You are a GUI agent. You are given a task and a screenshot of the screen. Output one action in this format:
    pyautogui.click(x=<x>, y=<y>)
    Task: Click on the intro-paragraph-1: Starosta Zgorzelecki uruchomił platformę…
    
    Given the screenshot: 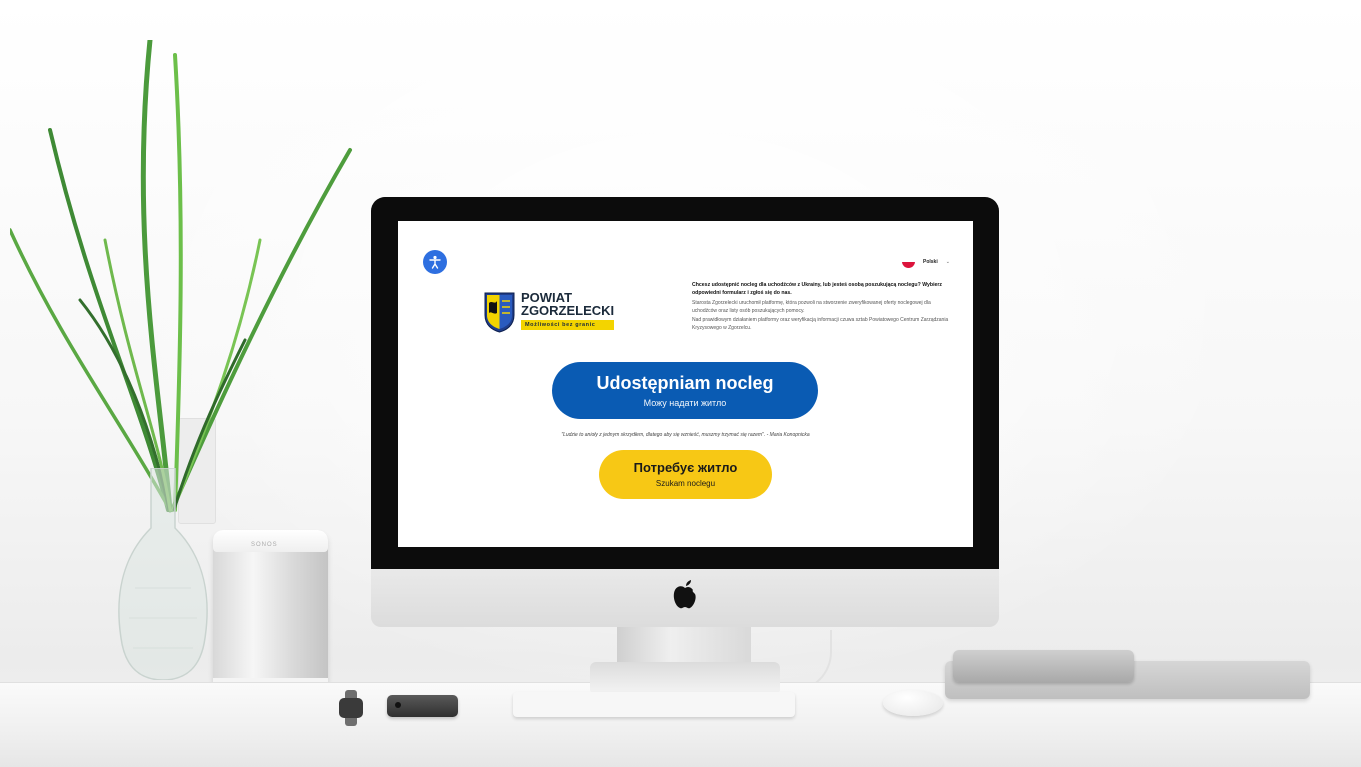 What is the action you would take?
    pyautogui.click(x=811, y=307)
    